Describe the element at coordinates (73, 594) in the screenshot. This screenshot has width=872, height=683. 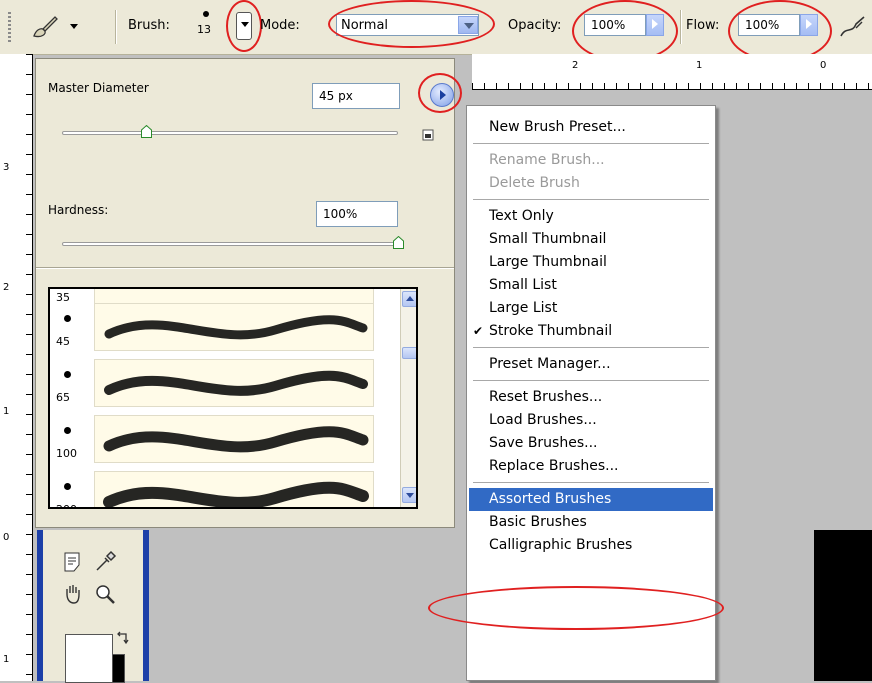
I see `hand-tool-icon` at that location.